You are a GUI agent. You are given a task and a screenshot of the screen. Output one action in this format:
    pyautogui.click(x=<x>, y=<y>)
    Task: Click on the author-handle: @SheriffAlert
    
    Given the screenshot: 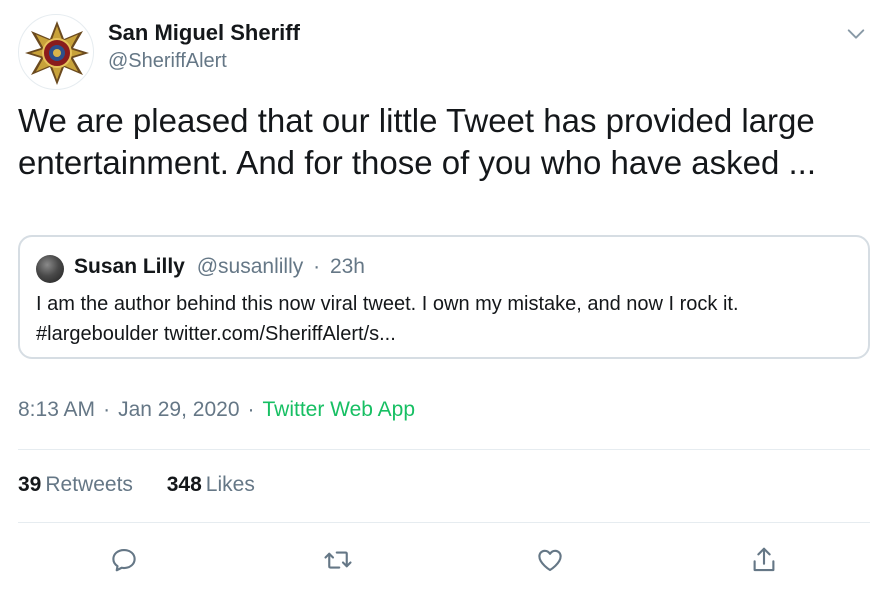 What is the action you would take?
    pyautogui.click(x=167, y=61)
    